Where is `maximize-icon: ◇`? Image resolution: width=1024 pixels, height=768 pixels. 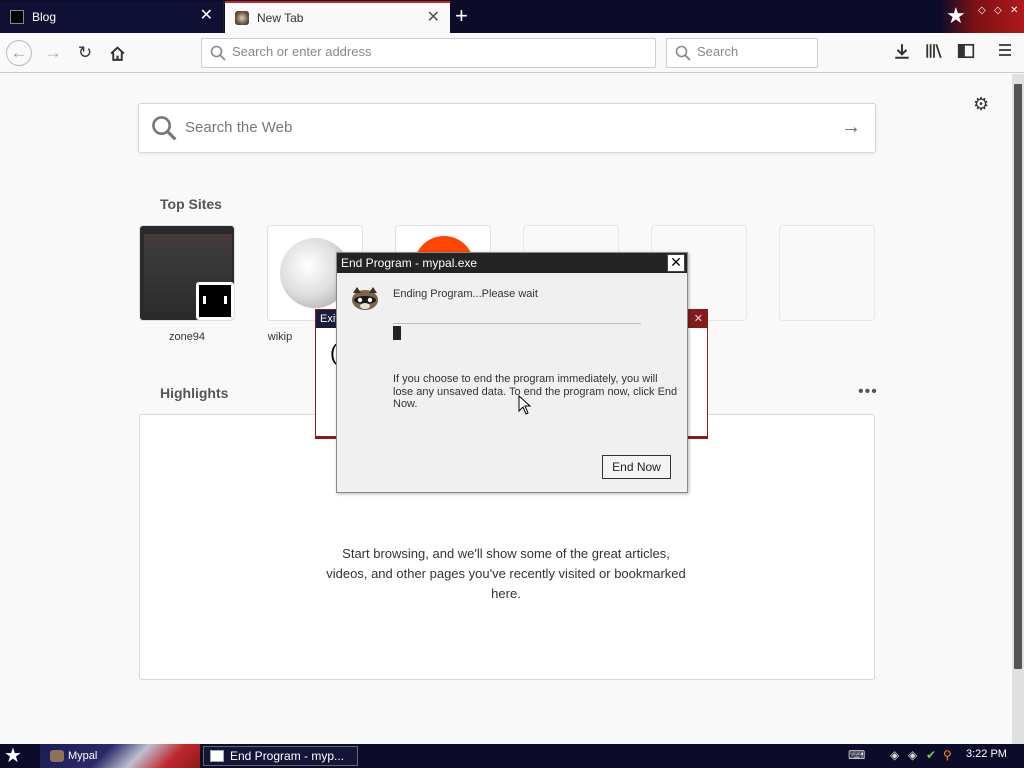 maximize-icon: ◇ is located at coordinates (998, 10).